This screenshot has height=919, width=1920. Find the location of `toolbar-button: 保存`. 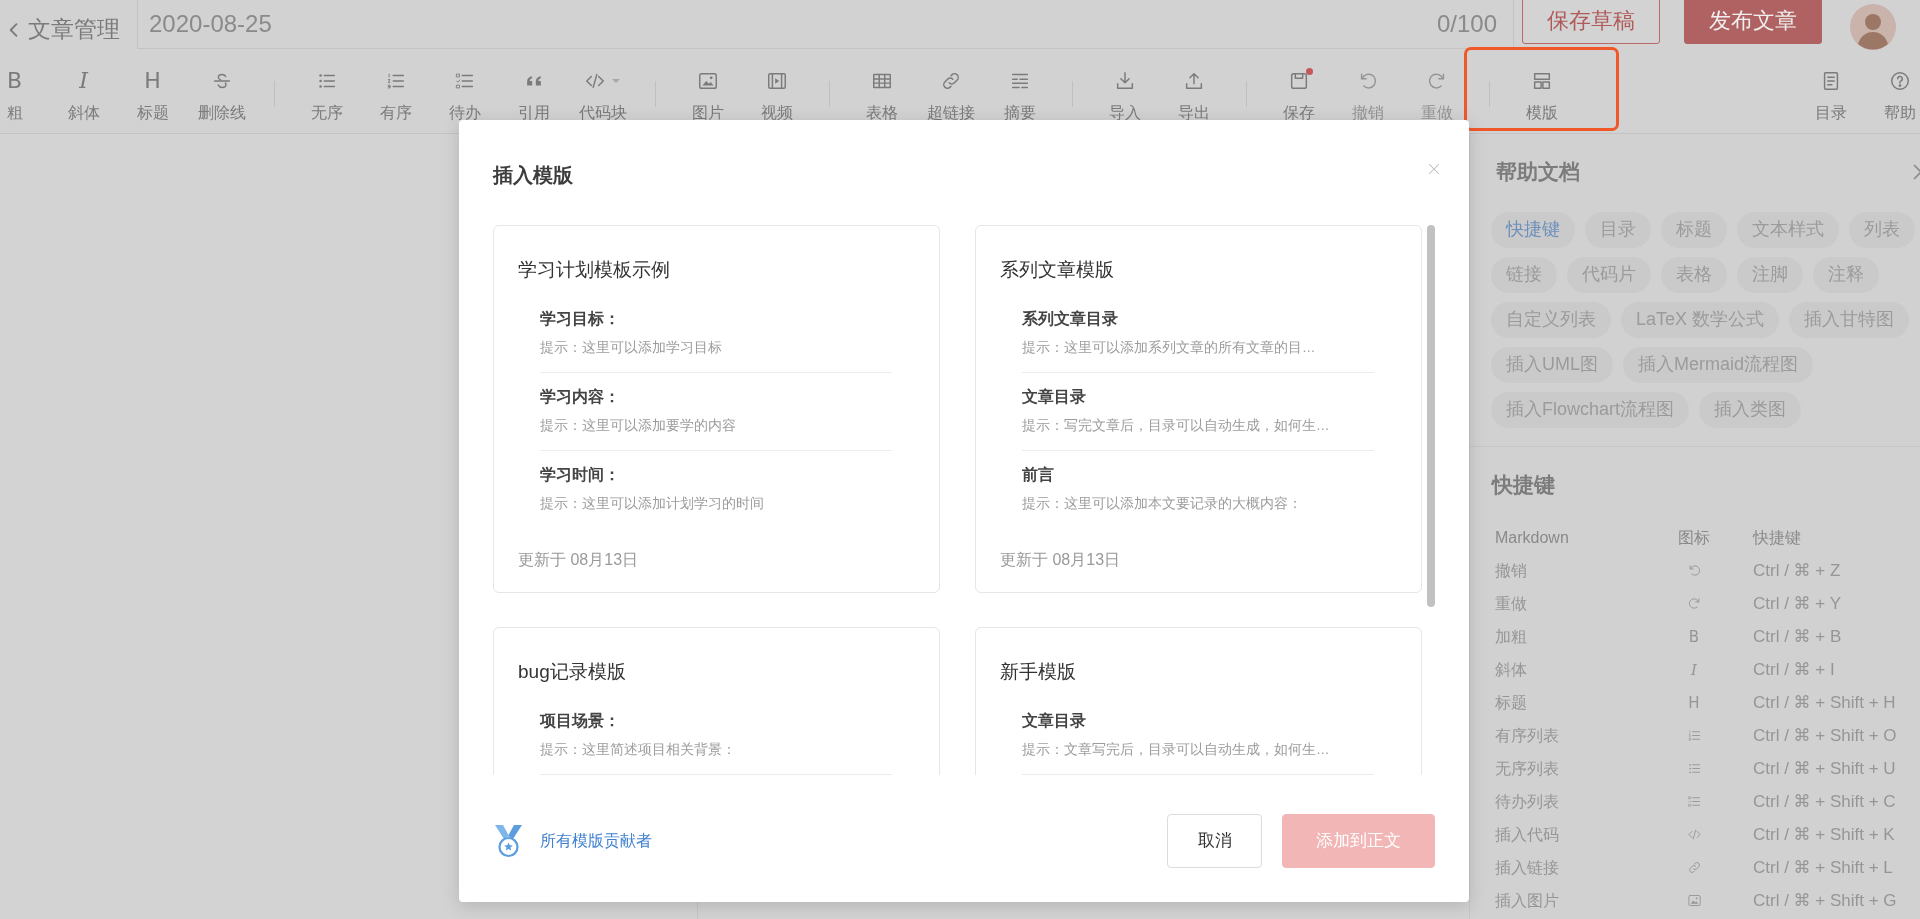

toolbar-button: 保存 is located at coordinates (1298, 92).